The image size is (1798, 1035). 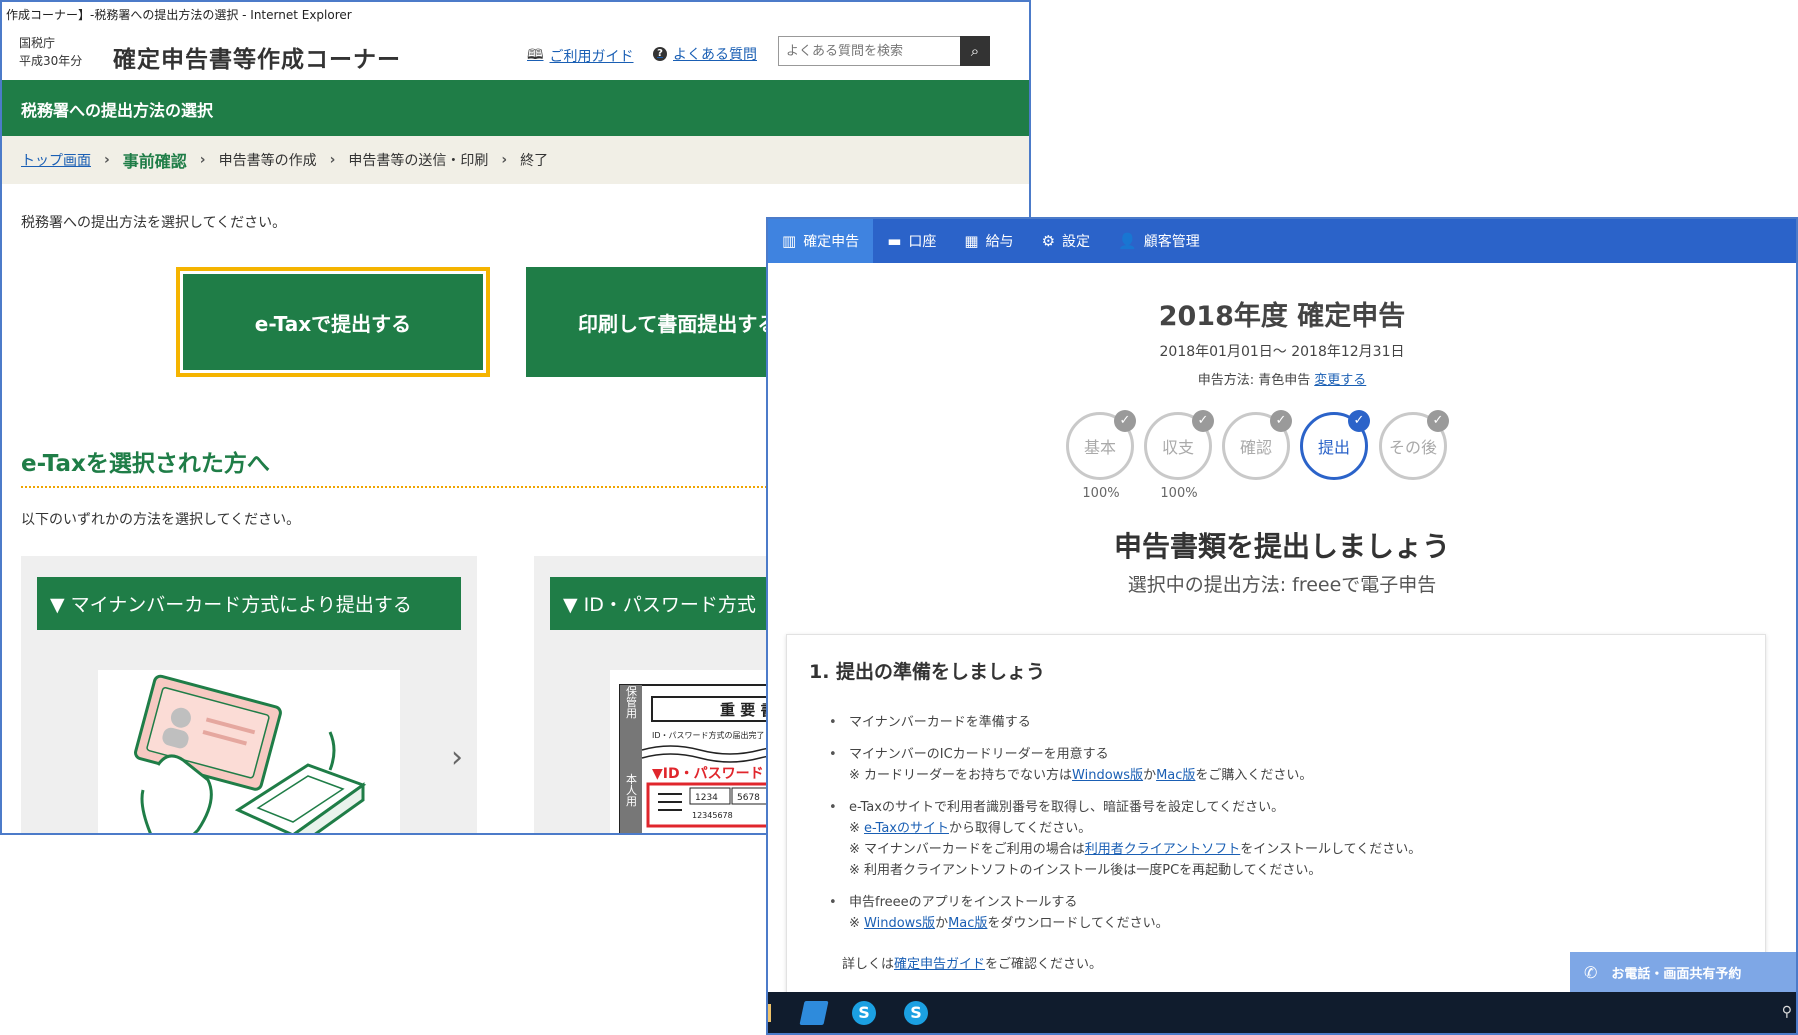 What do you see at coordinates (534, 161) in the screenshot?
I see `breadcrumb-step: 終了` at bounding box center [534, 161].